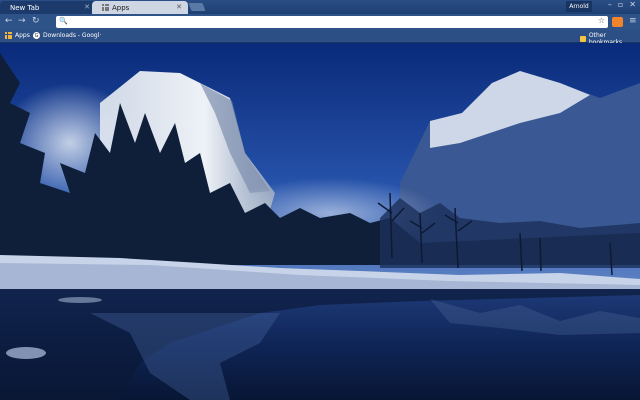 This screenshot has height=400, width=640. Describe the element at coordinates (579, 6) in the screenshot. I see `user-profile-button: Arnold` at that location.